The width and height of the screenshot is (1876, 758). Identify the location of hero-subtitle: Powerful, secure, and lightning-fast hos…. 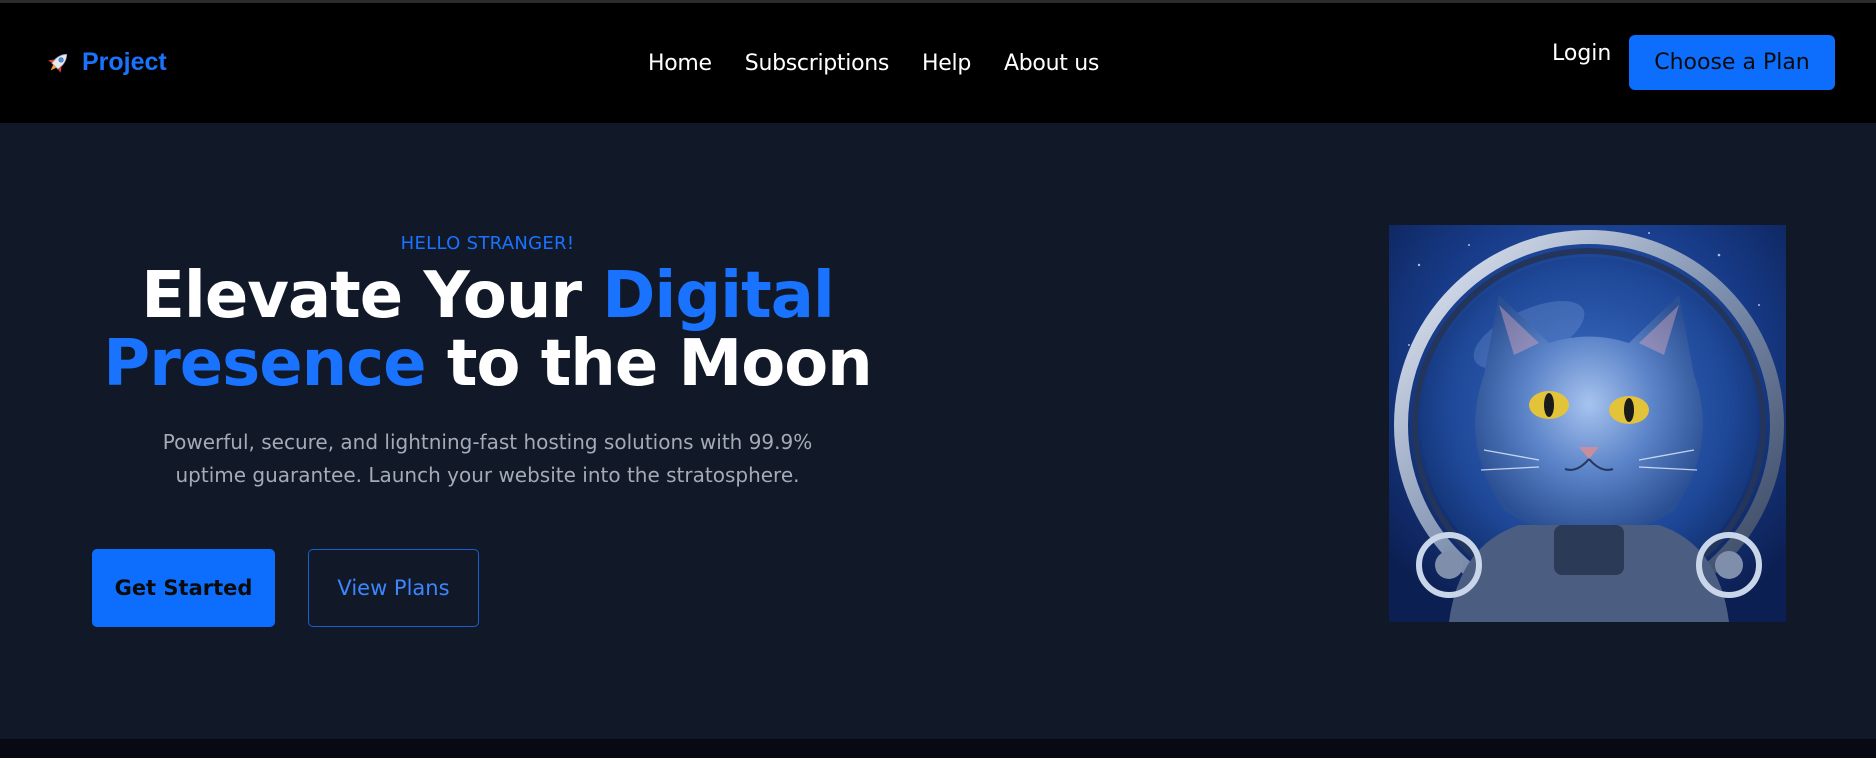
(487, 458).